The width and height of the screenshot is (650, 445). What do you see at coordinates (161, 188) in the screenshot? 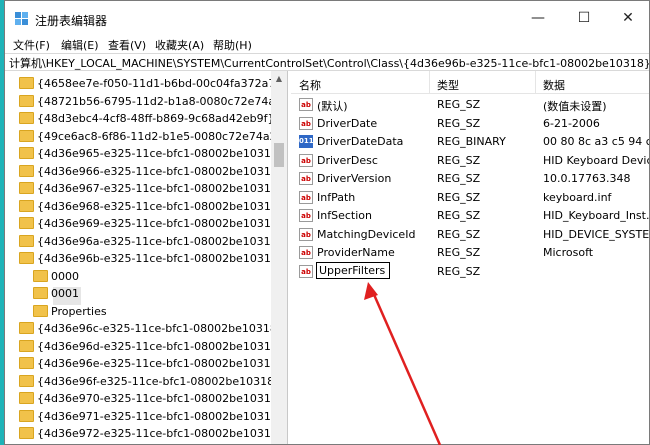
I see `tree-item-label: {4d36e967-e325-11ce-bfc1-08002be10318}` at bounding box center [161, 188].